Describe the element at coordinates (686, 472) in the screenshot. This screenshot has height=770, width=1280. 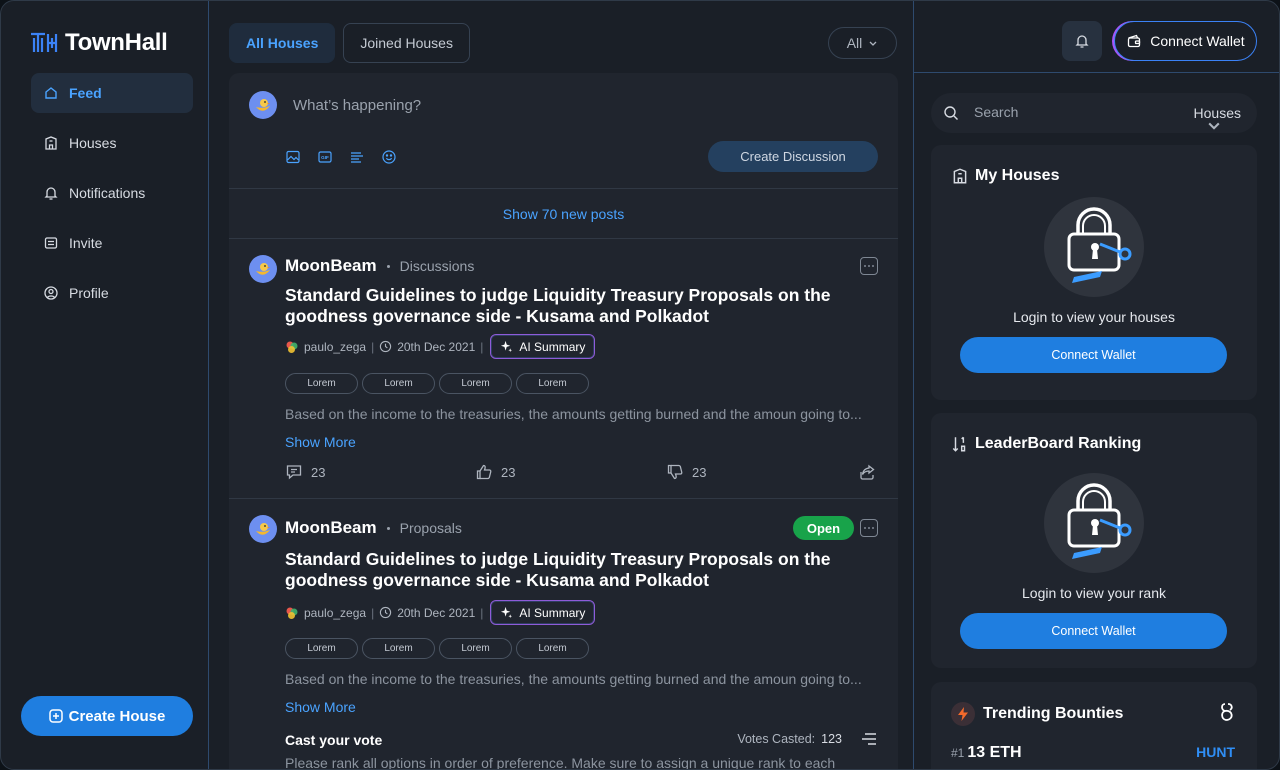
I see `dislike-button: 23` at that location.